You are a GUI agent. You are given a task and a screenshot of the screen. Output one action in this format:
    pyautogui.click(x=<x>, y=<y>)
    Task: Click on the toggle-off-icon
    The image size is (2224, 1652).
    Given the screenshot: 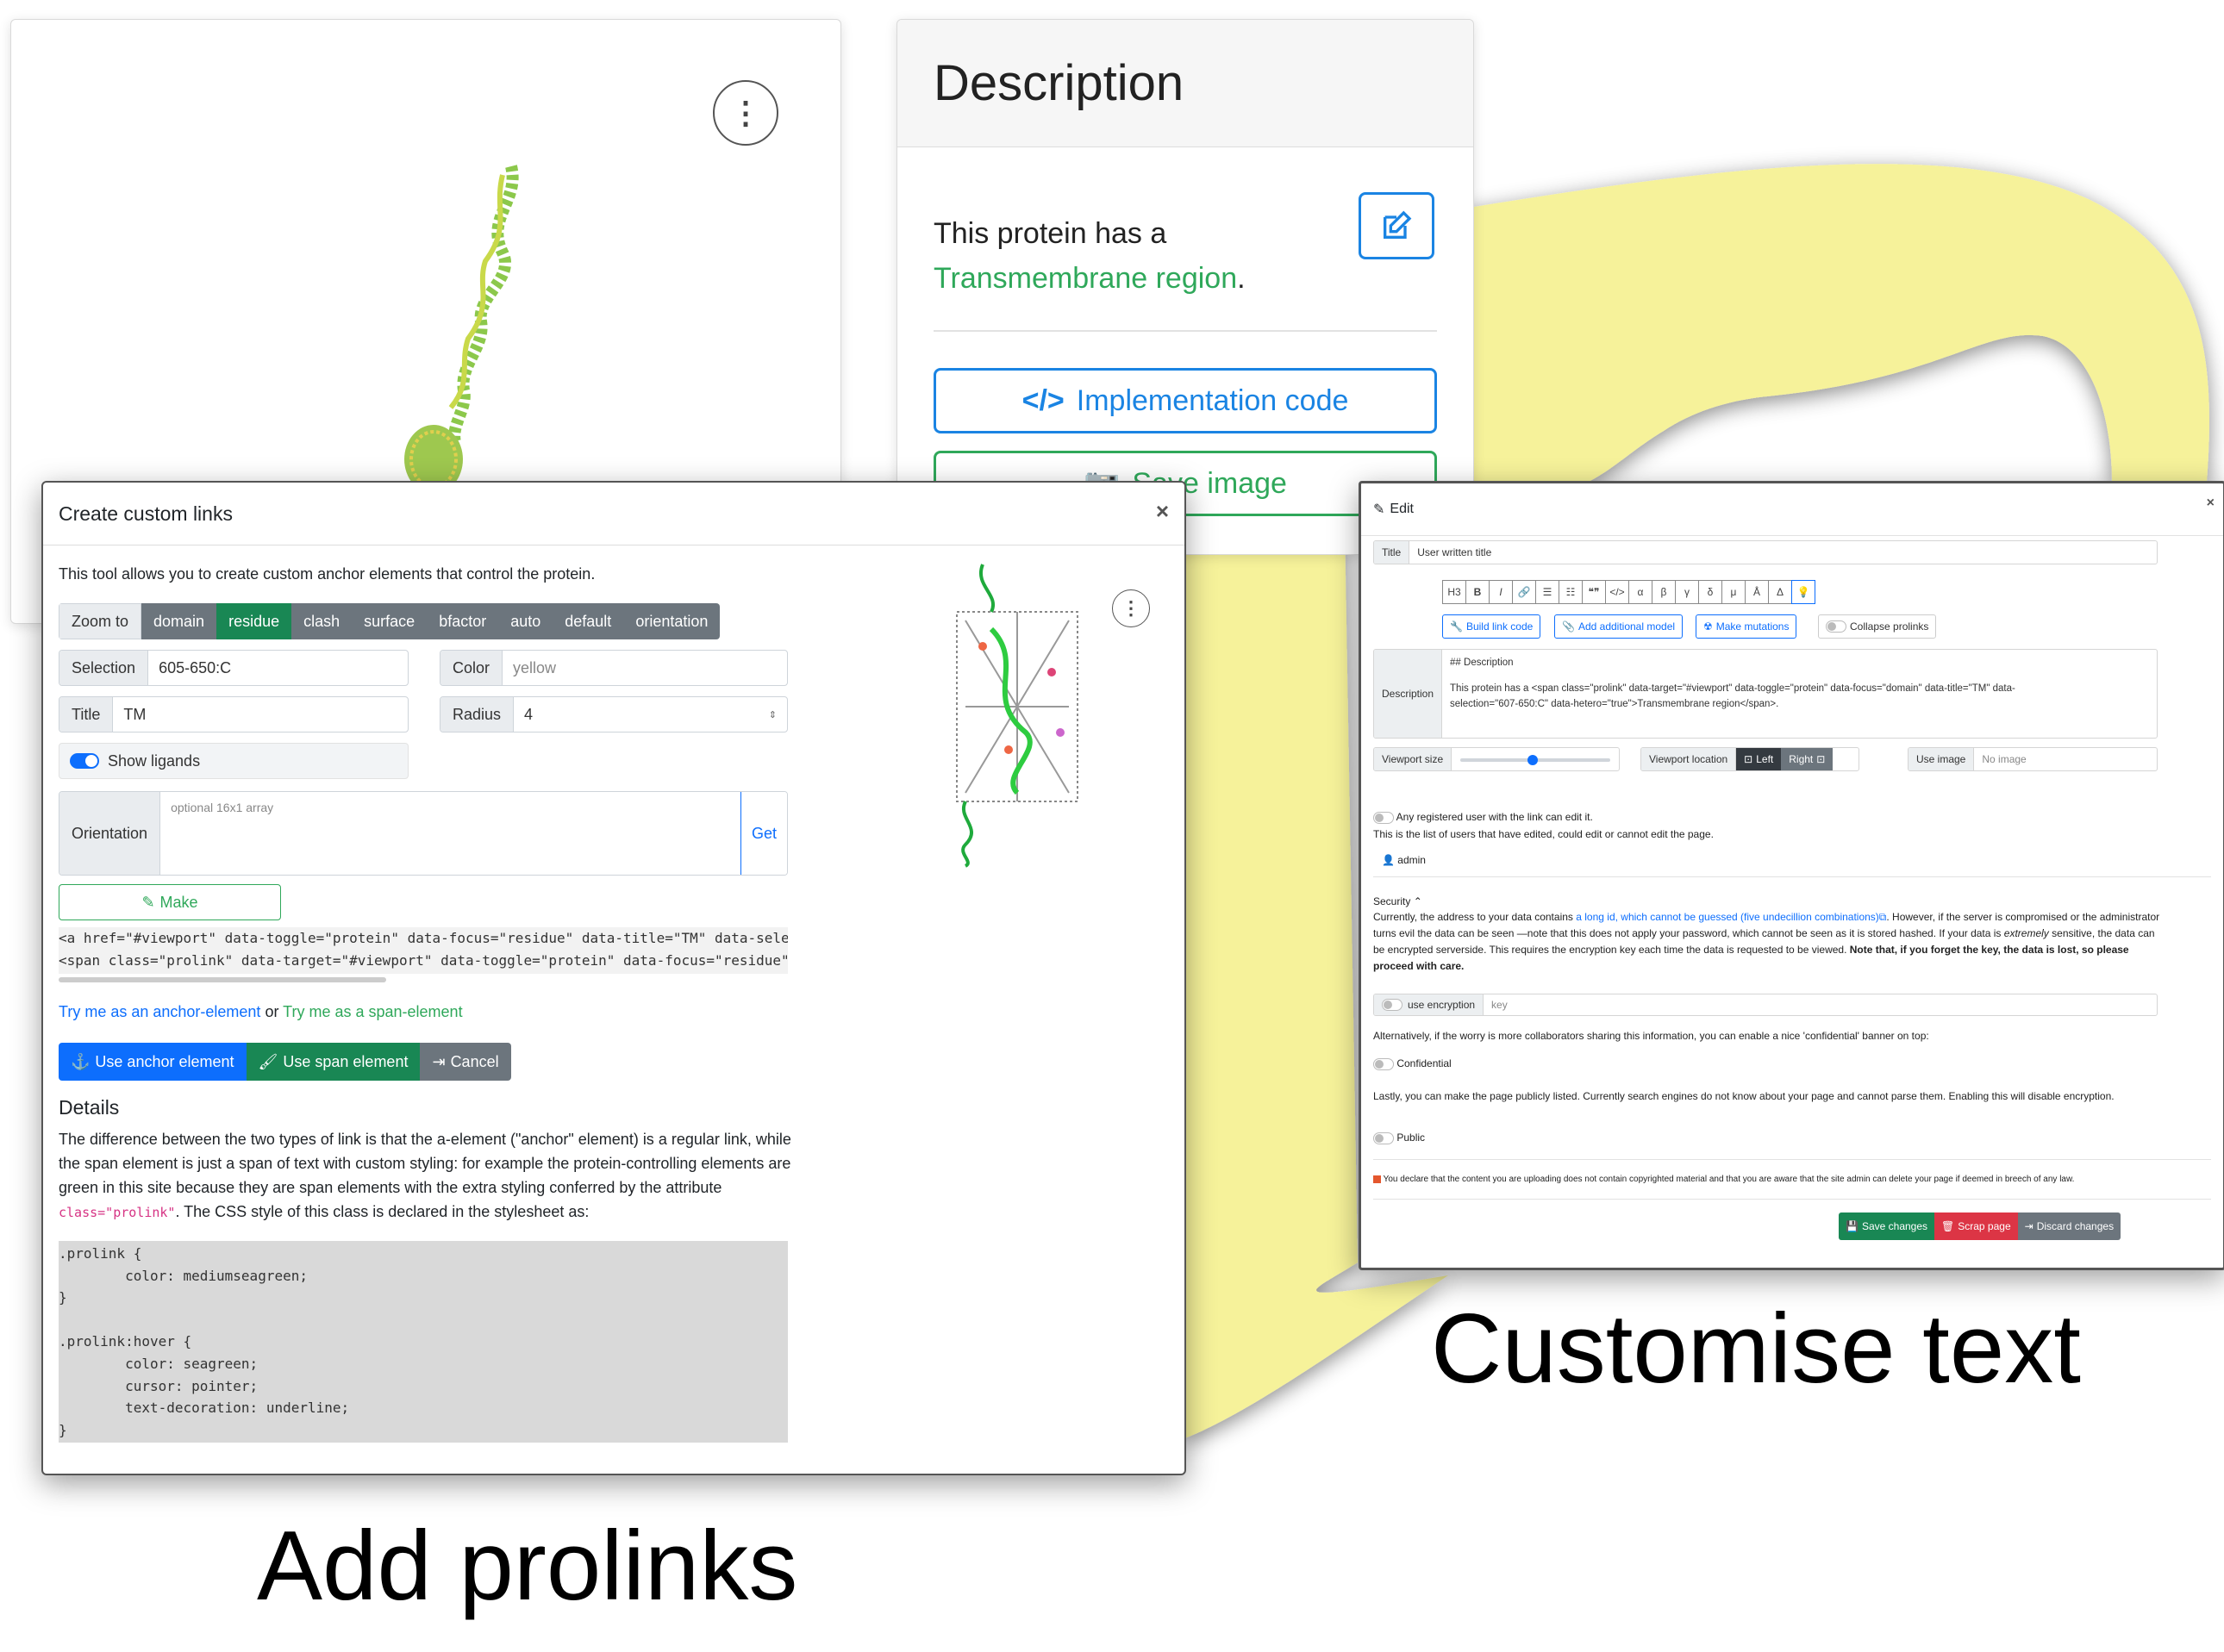 What is the action you would take?
    pyautogui.click(x=1836, y=626)
    